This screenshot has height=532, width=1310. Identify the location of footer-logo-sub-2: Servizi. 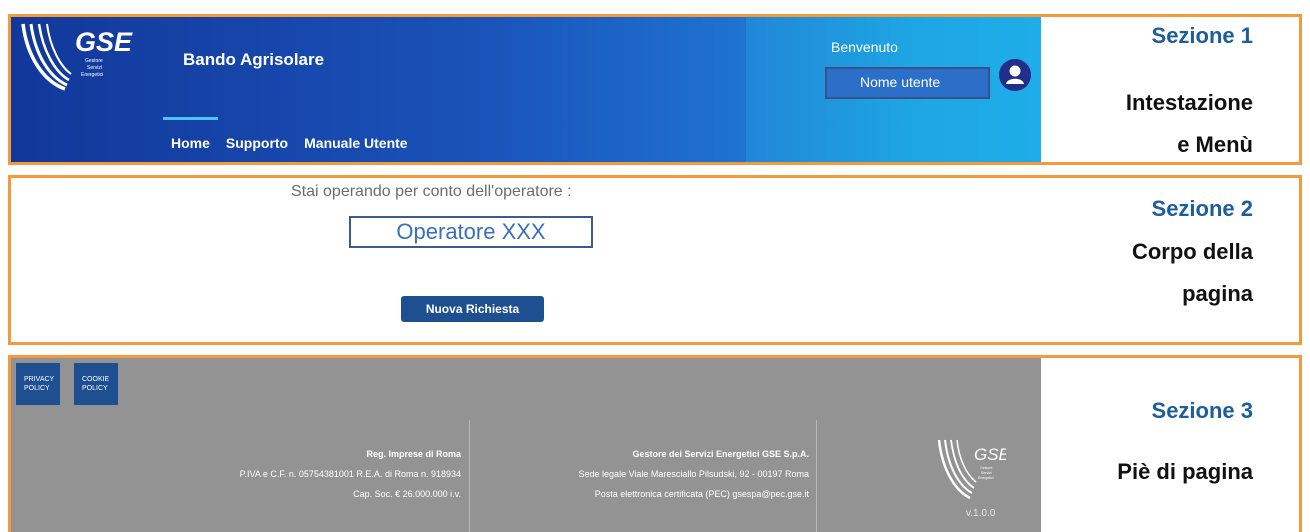
(986, 473).